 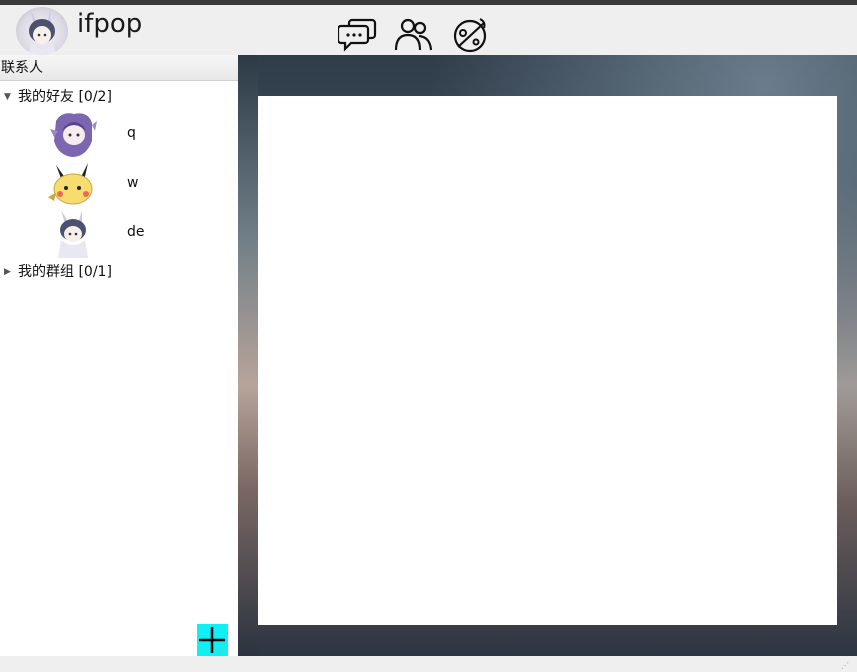 I want to click on nav-discover-button, so click(x=470, y=35).